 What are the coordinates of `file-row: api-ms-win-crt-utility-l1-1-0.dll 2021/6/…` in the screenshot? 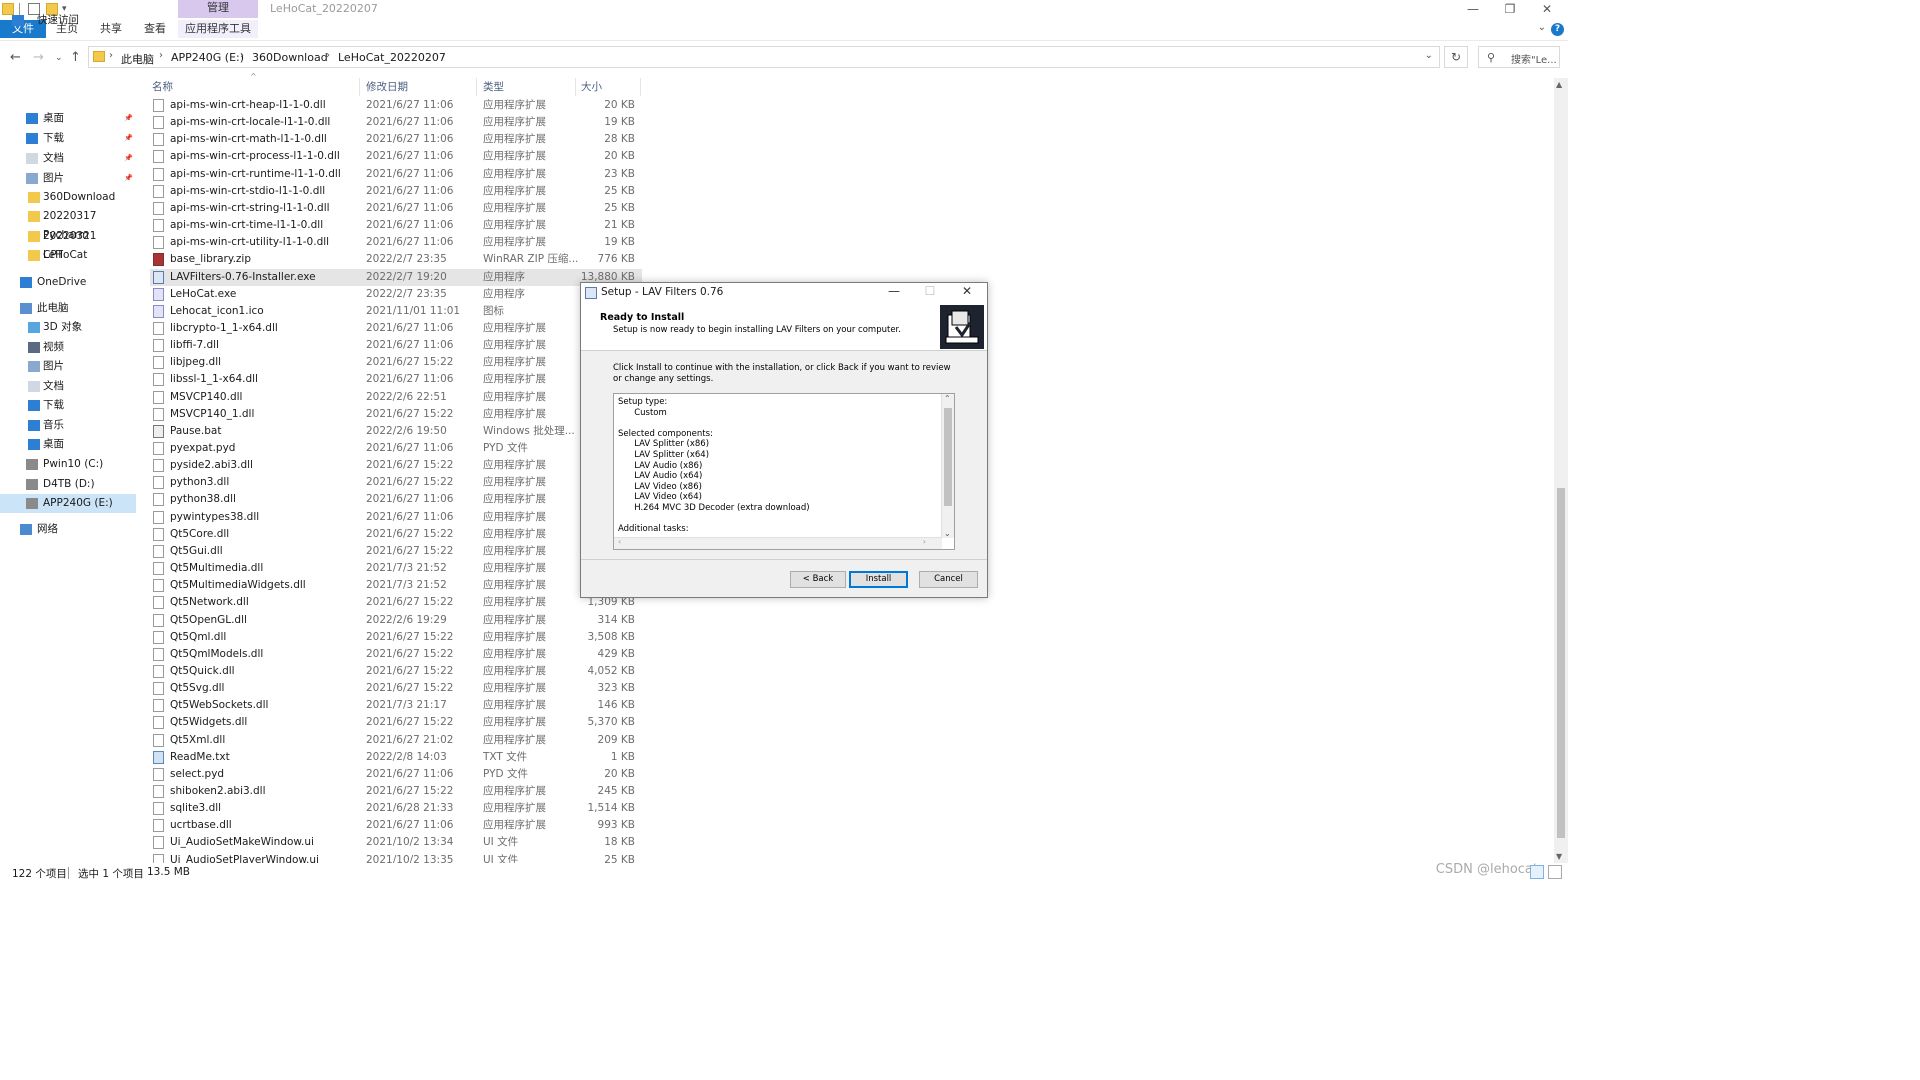 It's located at (396, 242).